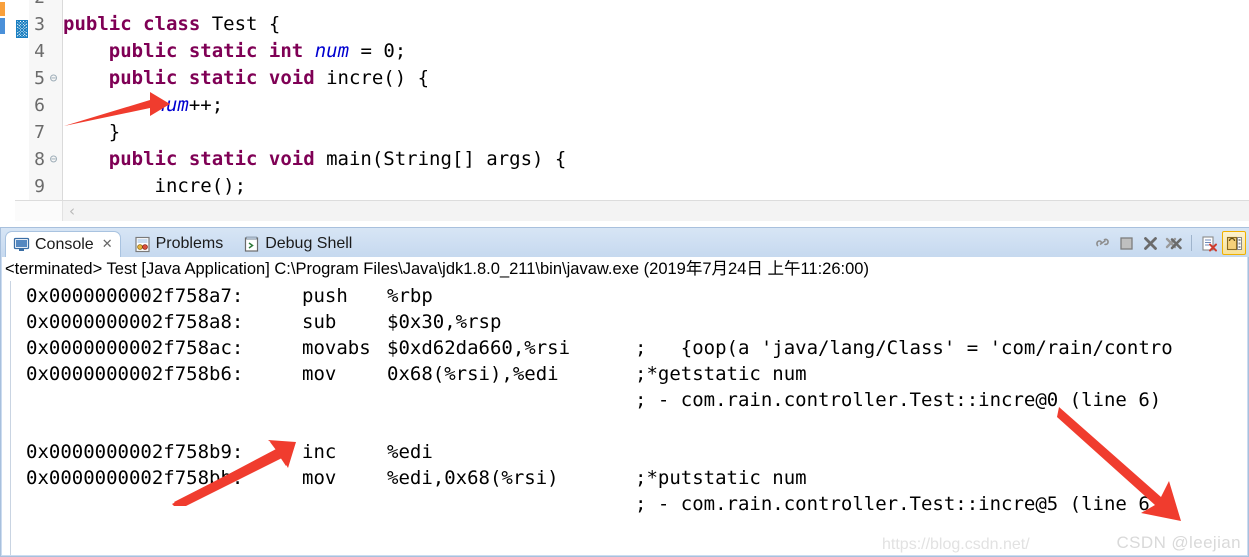 The image size is (1249, 557). Describe the element at coordinates (336, 348) in the screenshot. I see `console-mnemonic: movabs` at that location.